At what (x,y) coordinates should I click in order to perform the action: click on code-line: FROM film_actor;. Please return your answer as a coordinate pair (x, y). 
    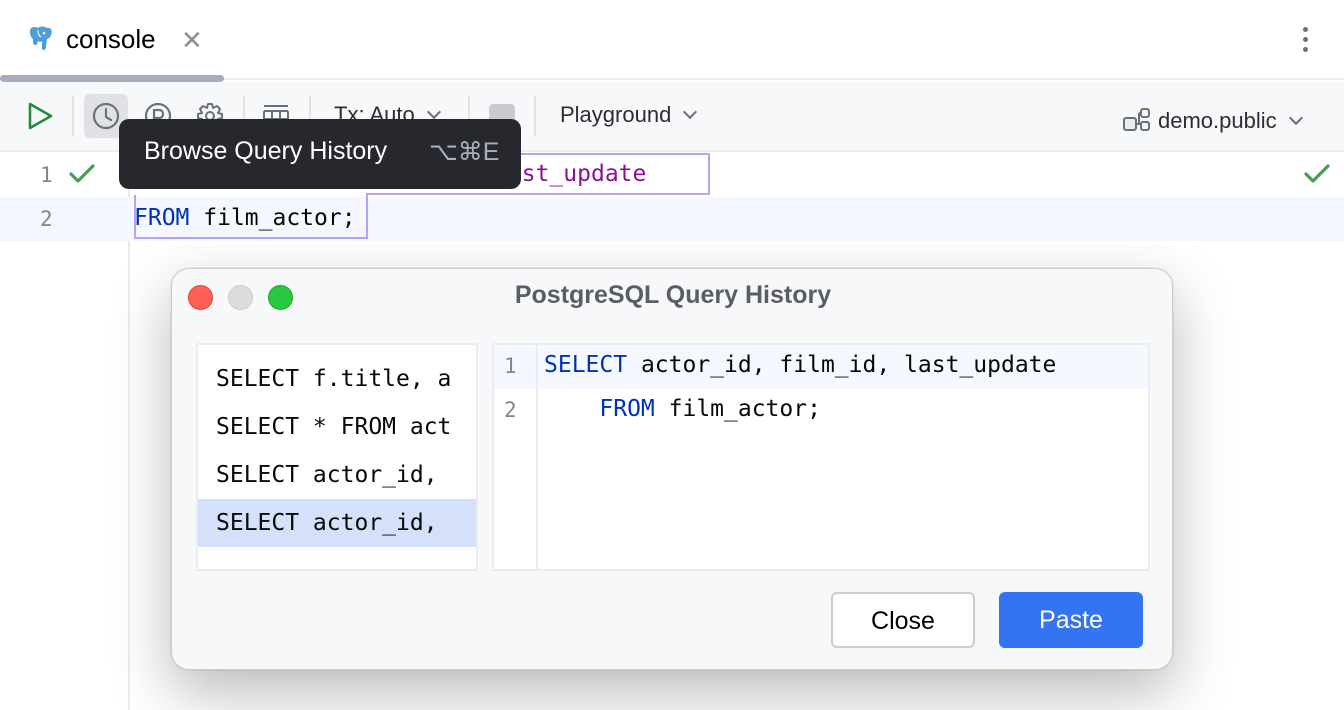
    Looking at the image, I should click on (682, 409).